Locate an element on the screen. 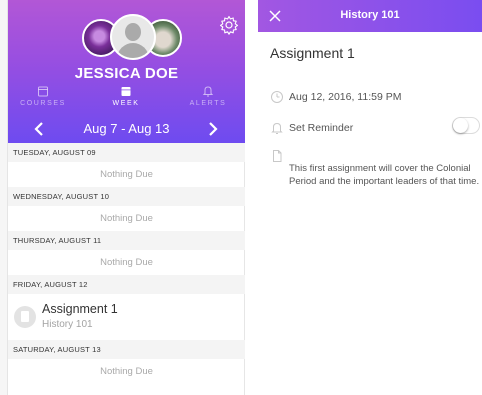  reminder-toggle is located at coordinates (466, 125).